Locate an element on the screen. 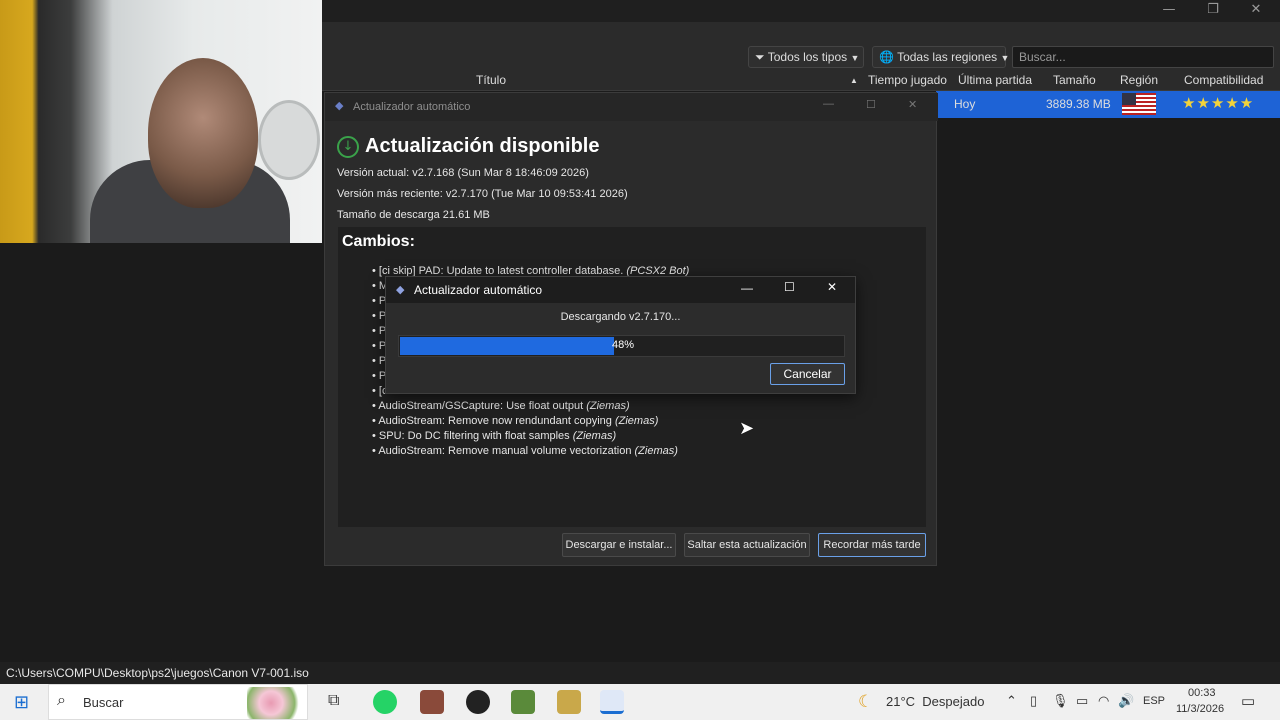 The height and width of the screenshot is (720, 1280). row-size: 3889.38 MB is located at coordinates (1078, 104).